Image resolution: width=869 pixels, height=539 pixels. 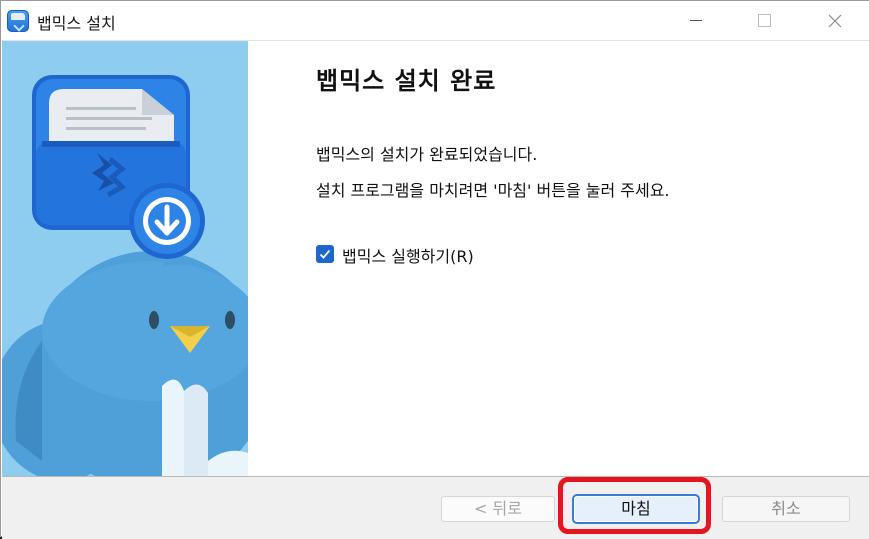 I want to click on maximize-button, so click(x=764, y=20).